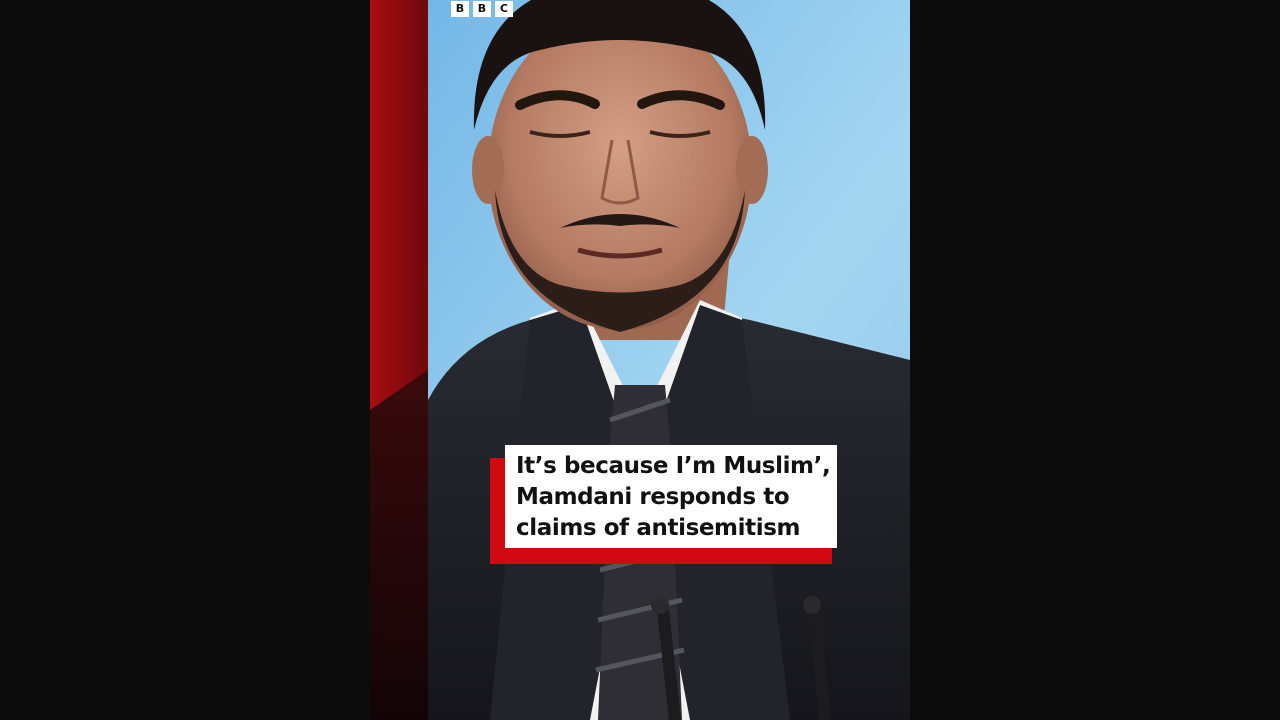 This screenshot has height=720, width=1280. I want to click on dark-lower-panel, so click(399, 545).